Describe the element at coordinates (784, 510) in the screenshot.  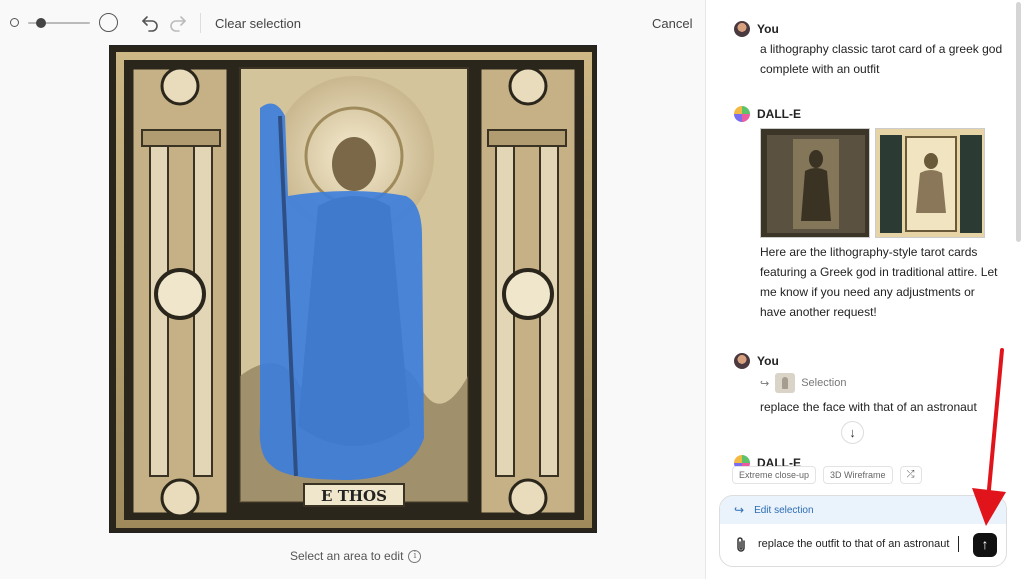
I see `edit-selection-label: Edit selection` at that location.